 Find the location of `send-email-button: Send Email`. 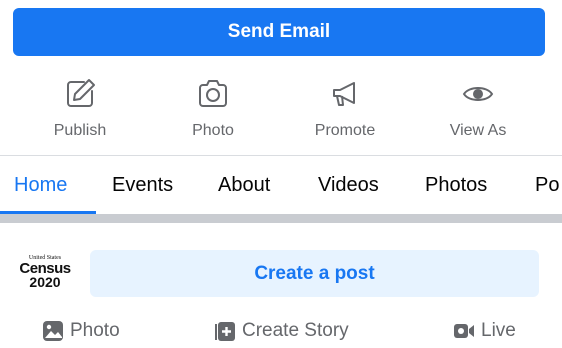

send-email-button: Send Email is located at coordinates (279, 32).